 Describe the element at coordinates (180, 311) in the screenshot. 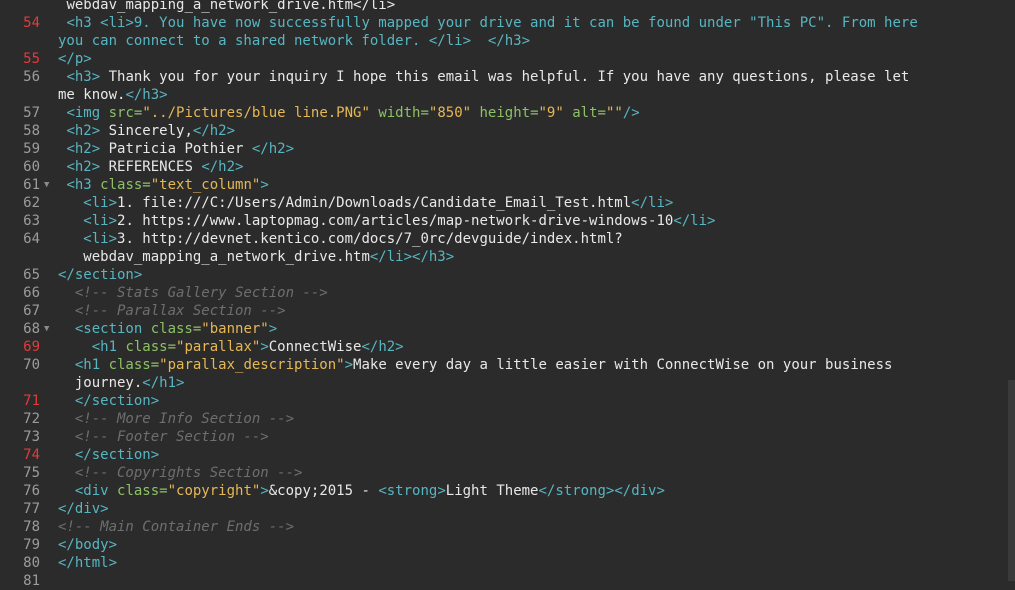

I see `code-token: <!-- Parallax Section -->` at that location.